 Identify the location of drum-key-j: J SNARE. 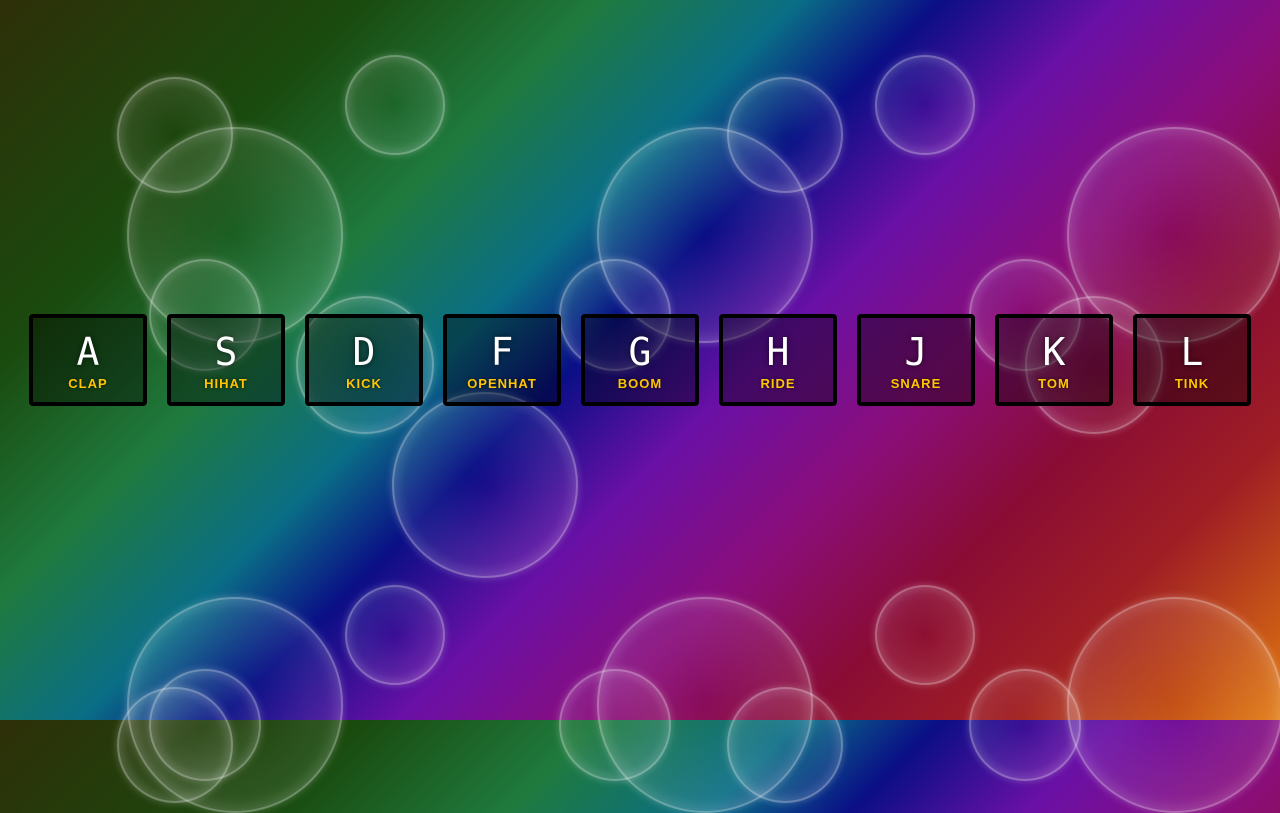
(916, 360).